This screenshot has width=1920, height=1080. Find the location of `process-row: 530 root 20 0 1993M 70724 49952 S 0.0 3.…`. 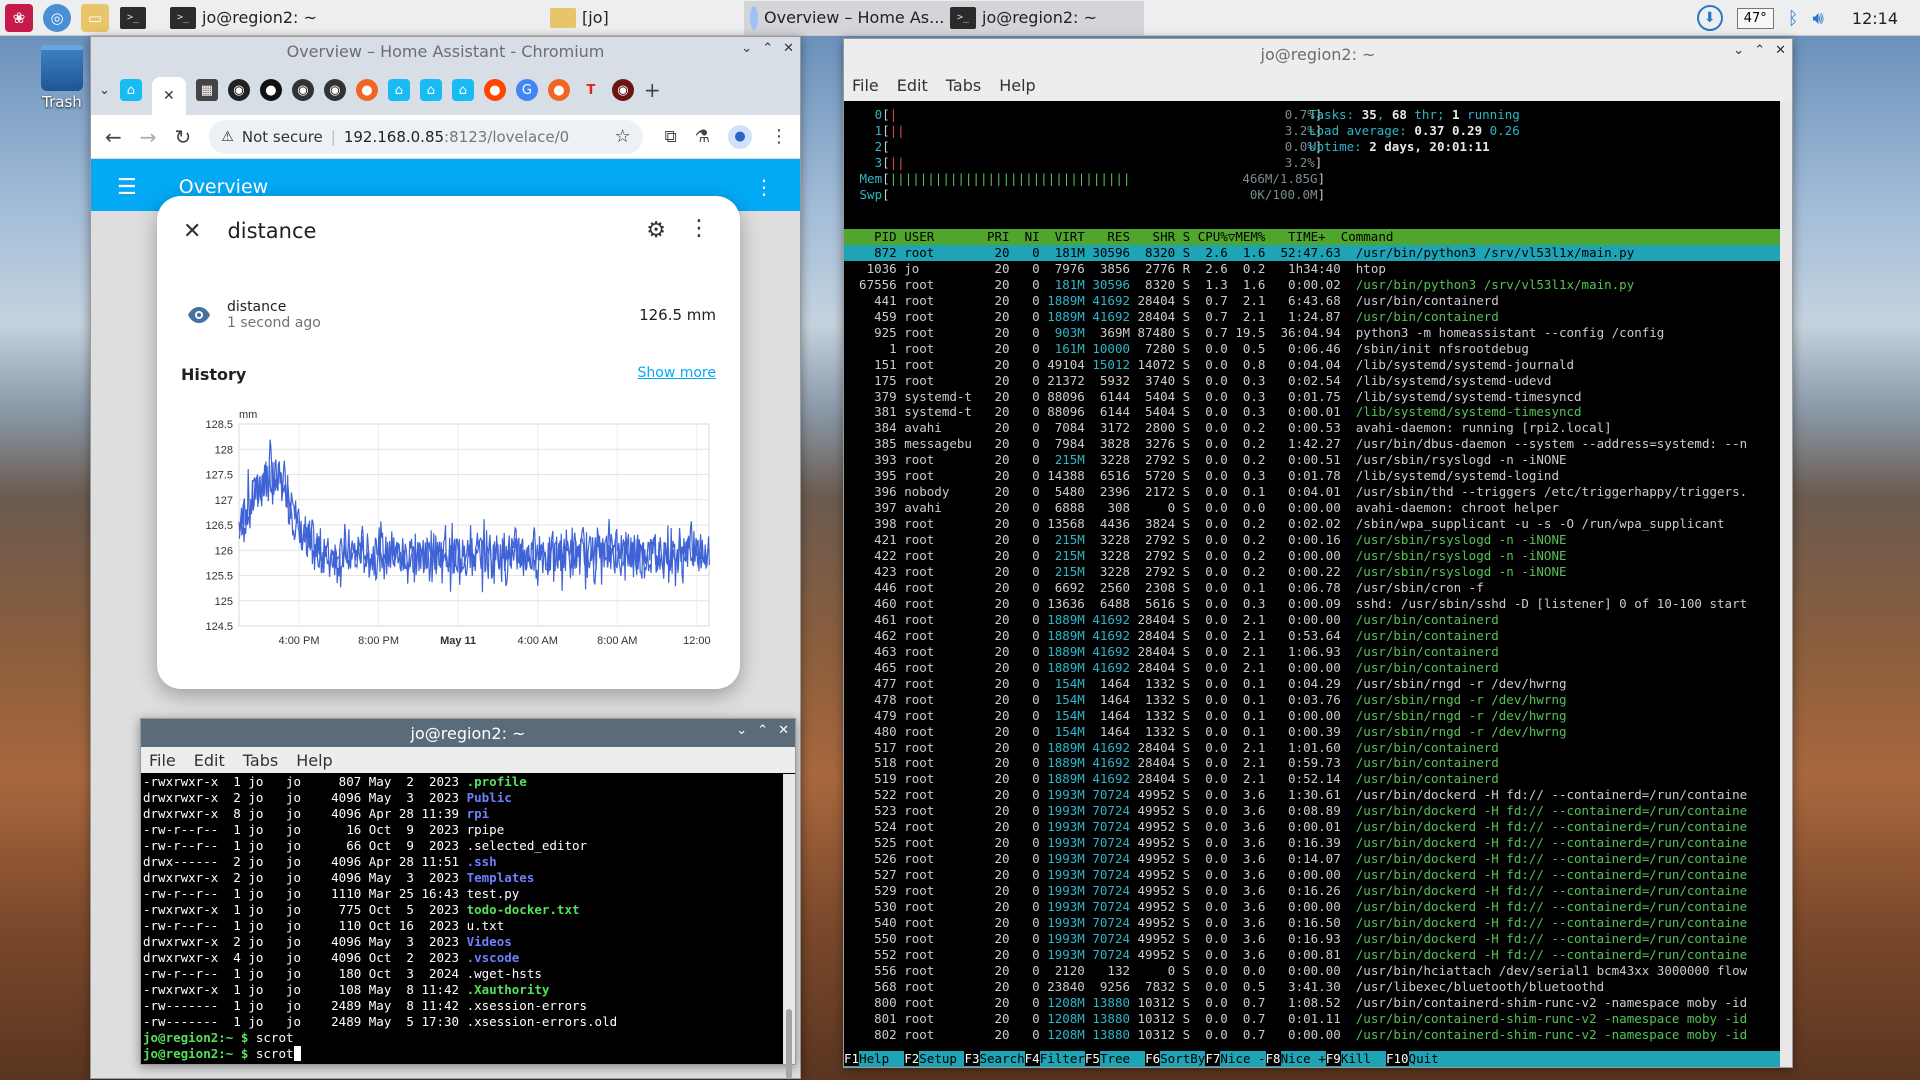

process-row: 530 root 20 0 1993M 70724 49952 S 0.0 3.… is located at coordinates (1312, 907).